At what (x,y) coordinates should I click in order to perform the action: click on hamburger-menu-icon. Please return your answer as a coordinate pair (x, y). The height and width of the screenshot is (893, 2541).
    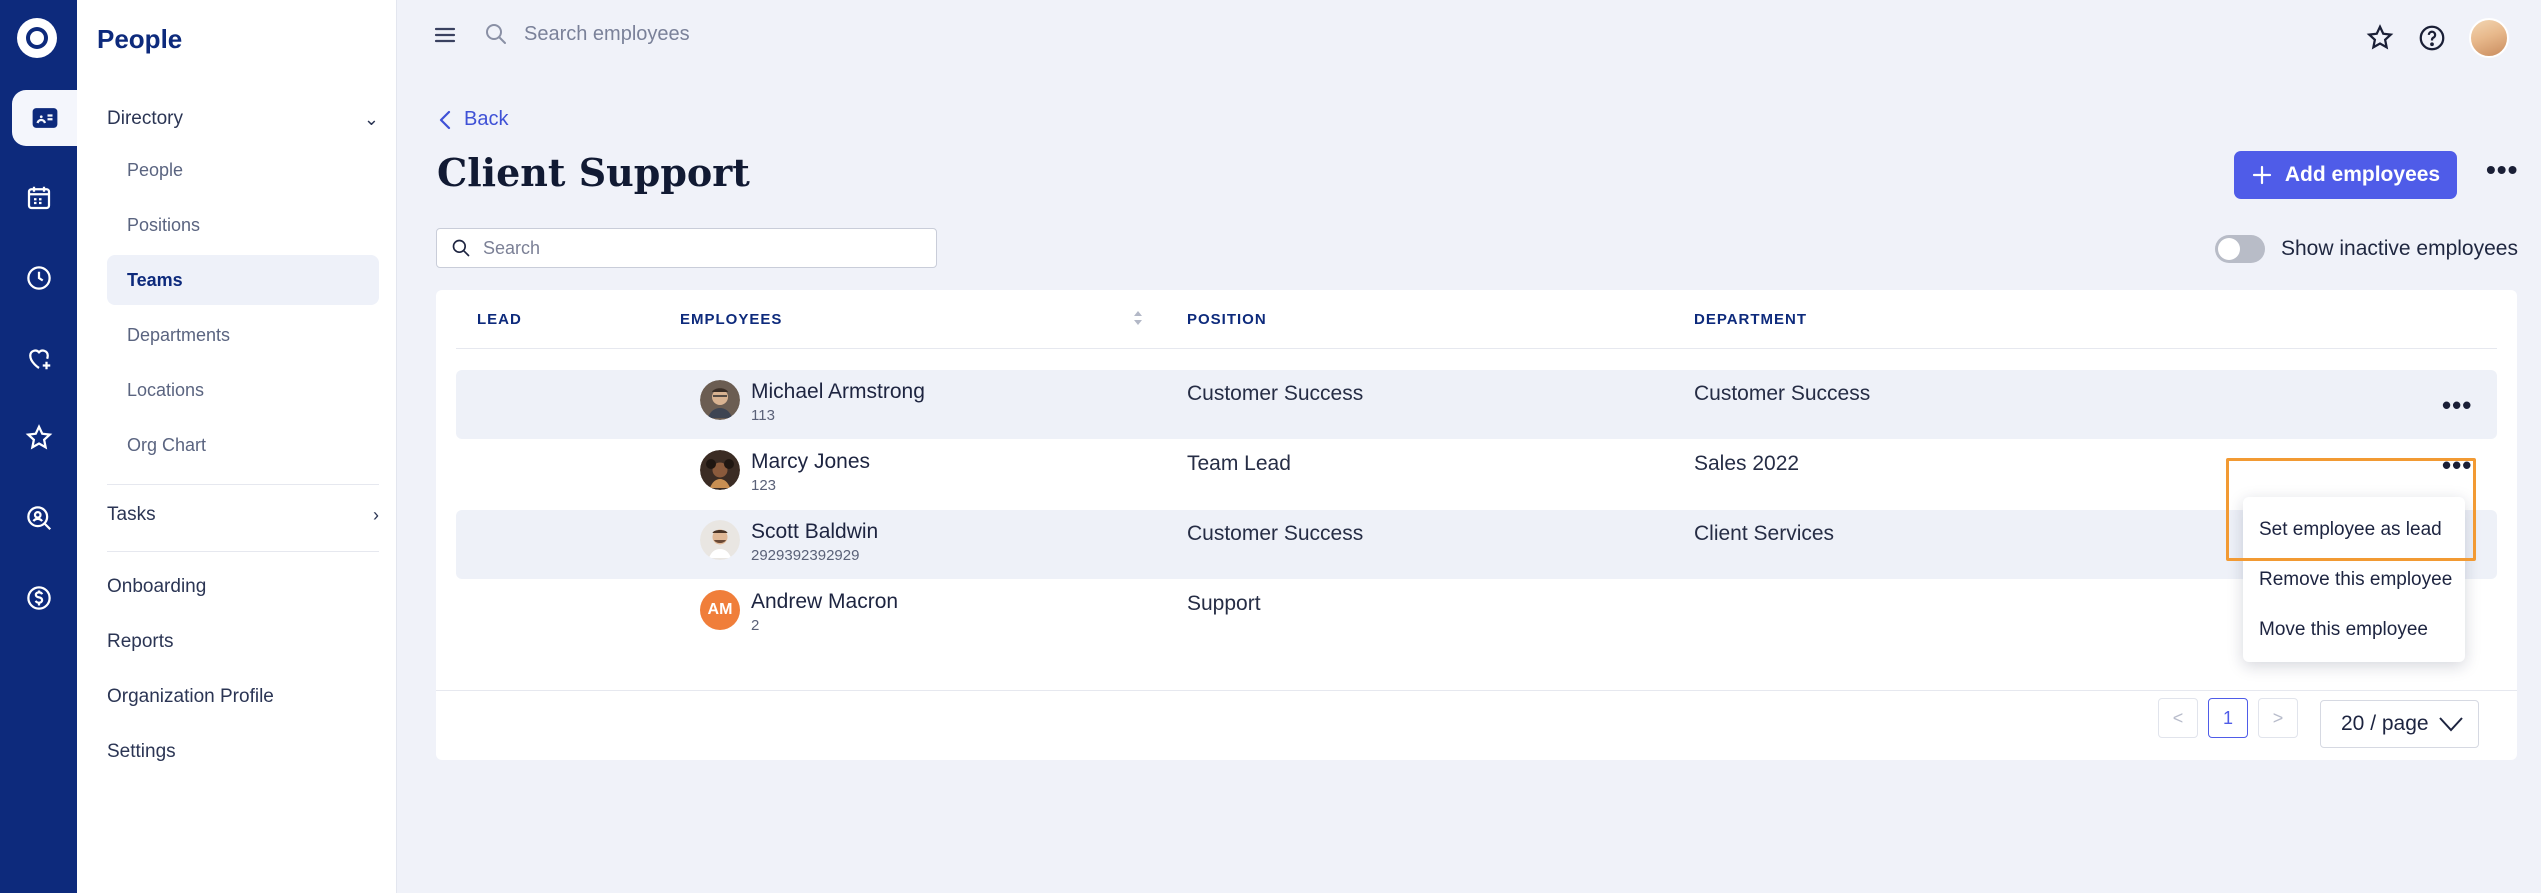
    Looking at the image, I should click on (445, 35).